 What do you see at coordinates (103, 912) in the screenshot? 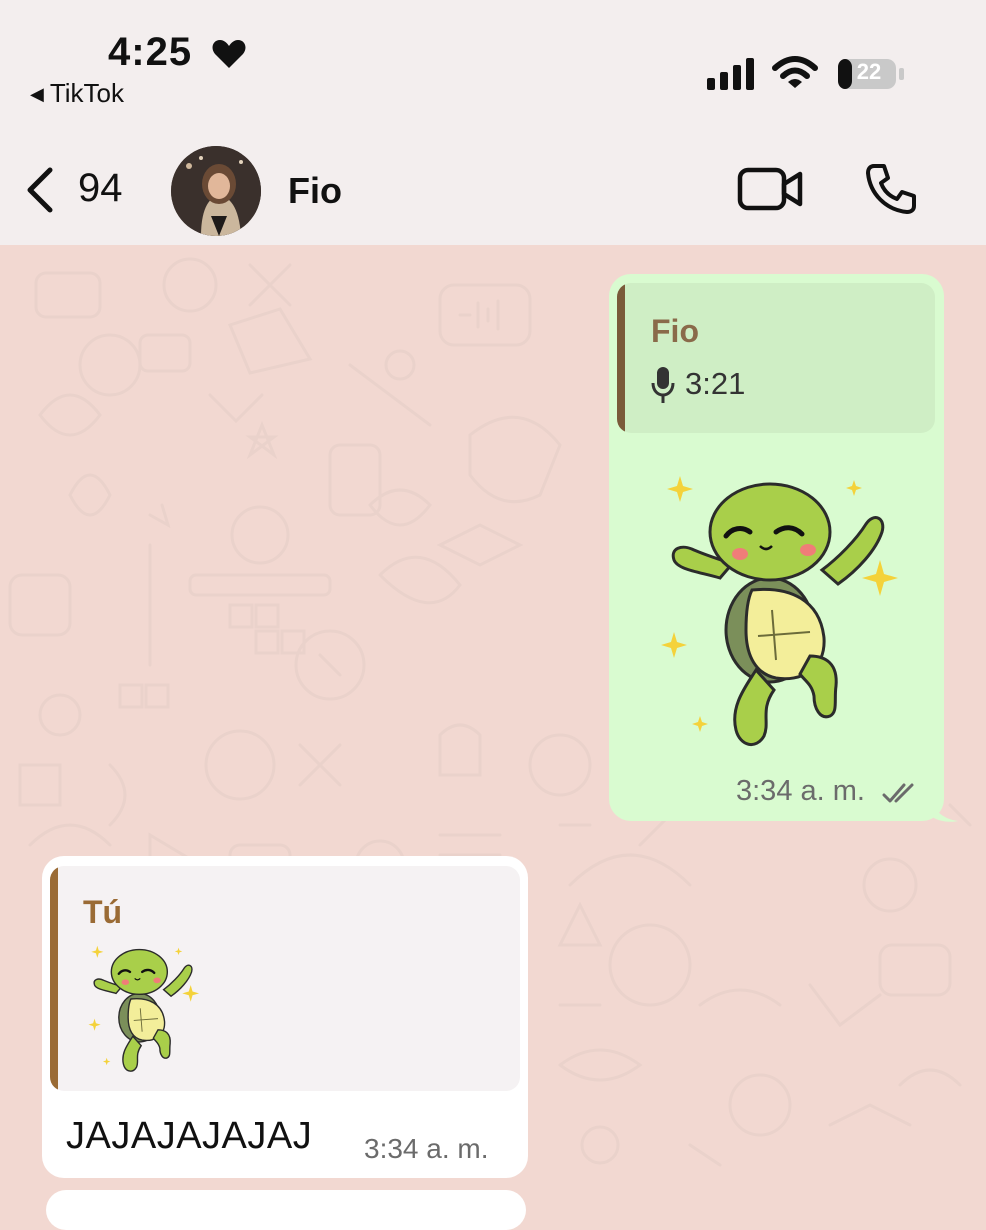
I see `quote-author: Tú` at bounding box center [103, 912].